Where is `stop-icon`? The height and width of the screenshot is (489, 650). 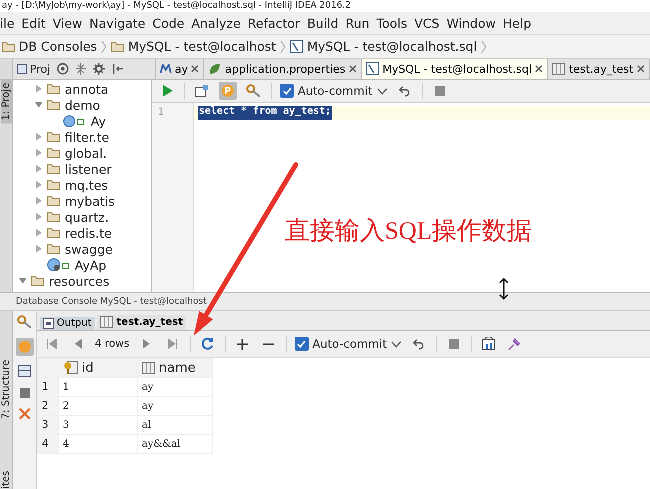 stop-icon is located at coordinates (24, 393).